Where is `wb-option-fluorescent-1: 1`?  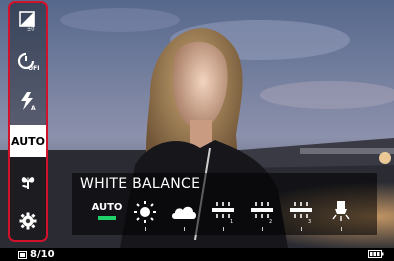
wb-option-fluorescent-1: 1 is located at coordinates (223, 214).